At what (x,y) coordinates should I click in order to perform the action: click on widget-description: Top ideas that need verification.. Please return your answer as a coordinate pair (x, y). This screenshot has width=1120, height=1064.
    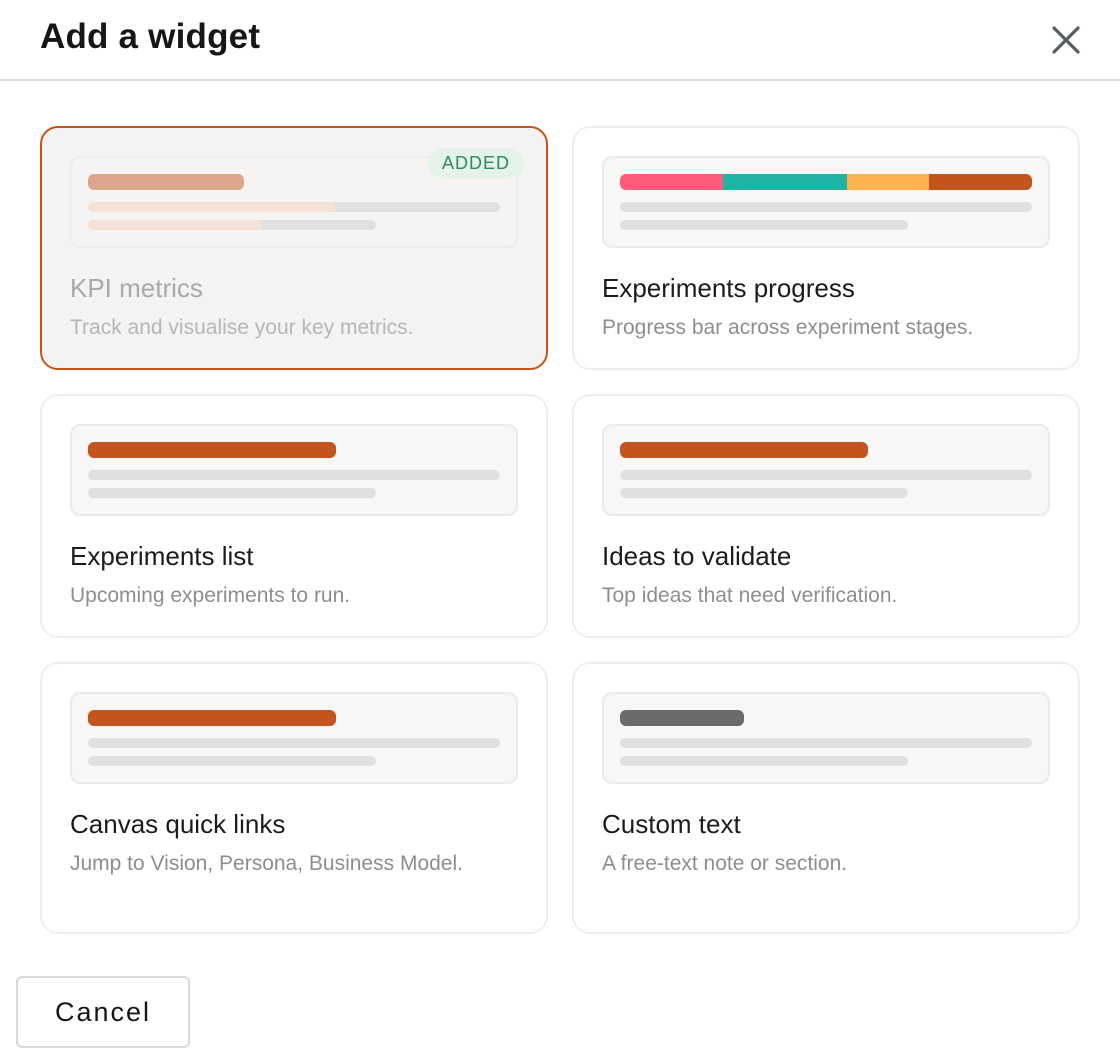
    Looking at the image, I should click on (750, 595).